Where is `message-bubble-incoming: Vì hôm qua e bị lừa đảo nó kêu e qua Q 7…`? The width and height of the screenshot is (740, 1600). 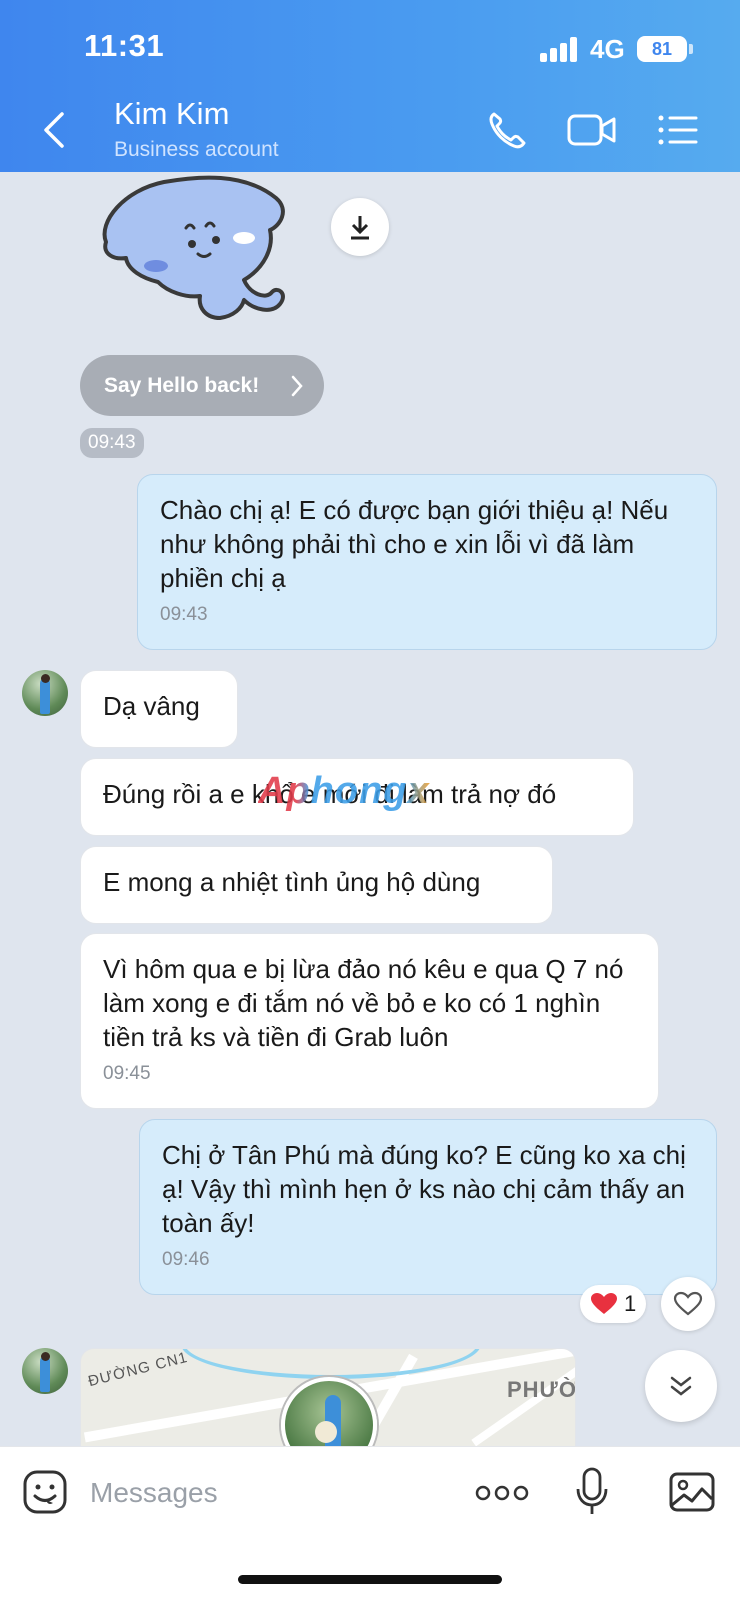 message-bubble-incoming: Vì hôm qua e bị lừa đảo nó kêu e qua Q 7… is located at coordinates (369, 1021).